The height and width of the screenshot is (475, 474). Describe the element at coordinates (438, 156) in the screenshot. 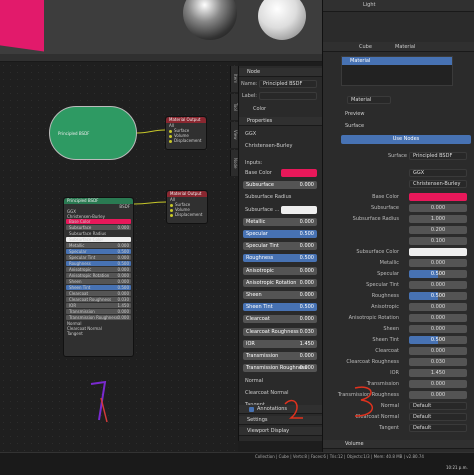

I see `surface-dropdown: Principled BSDF` at that location.